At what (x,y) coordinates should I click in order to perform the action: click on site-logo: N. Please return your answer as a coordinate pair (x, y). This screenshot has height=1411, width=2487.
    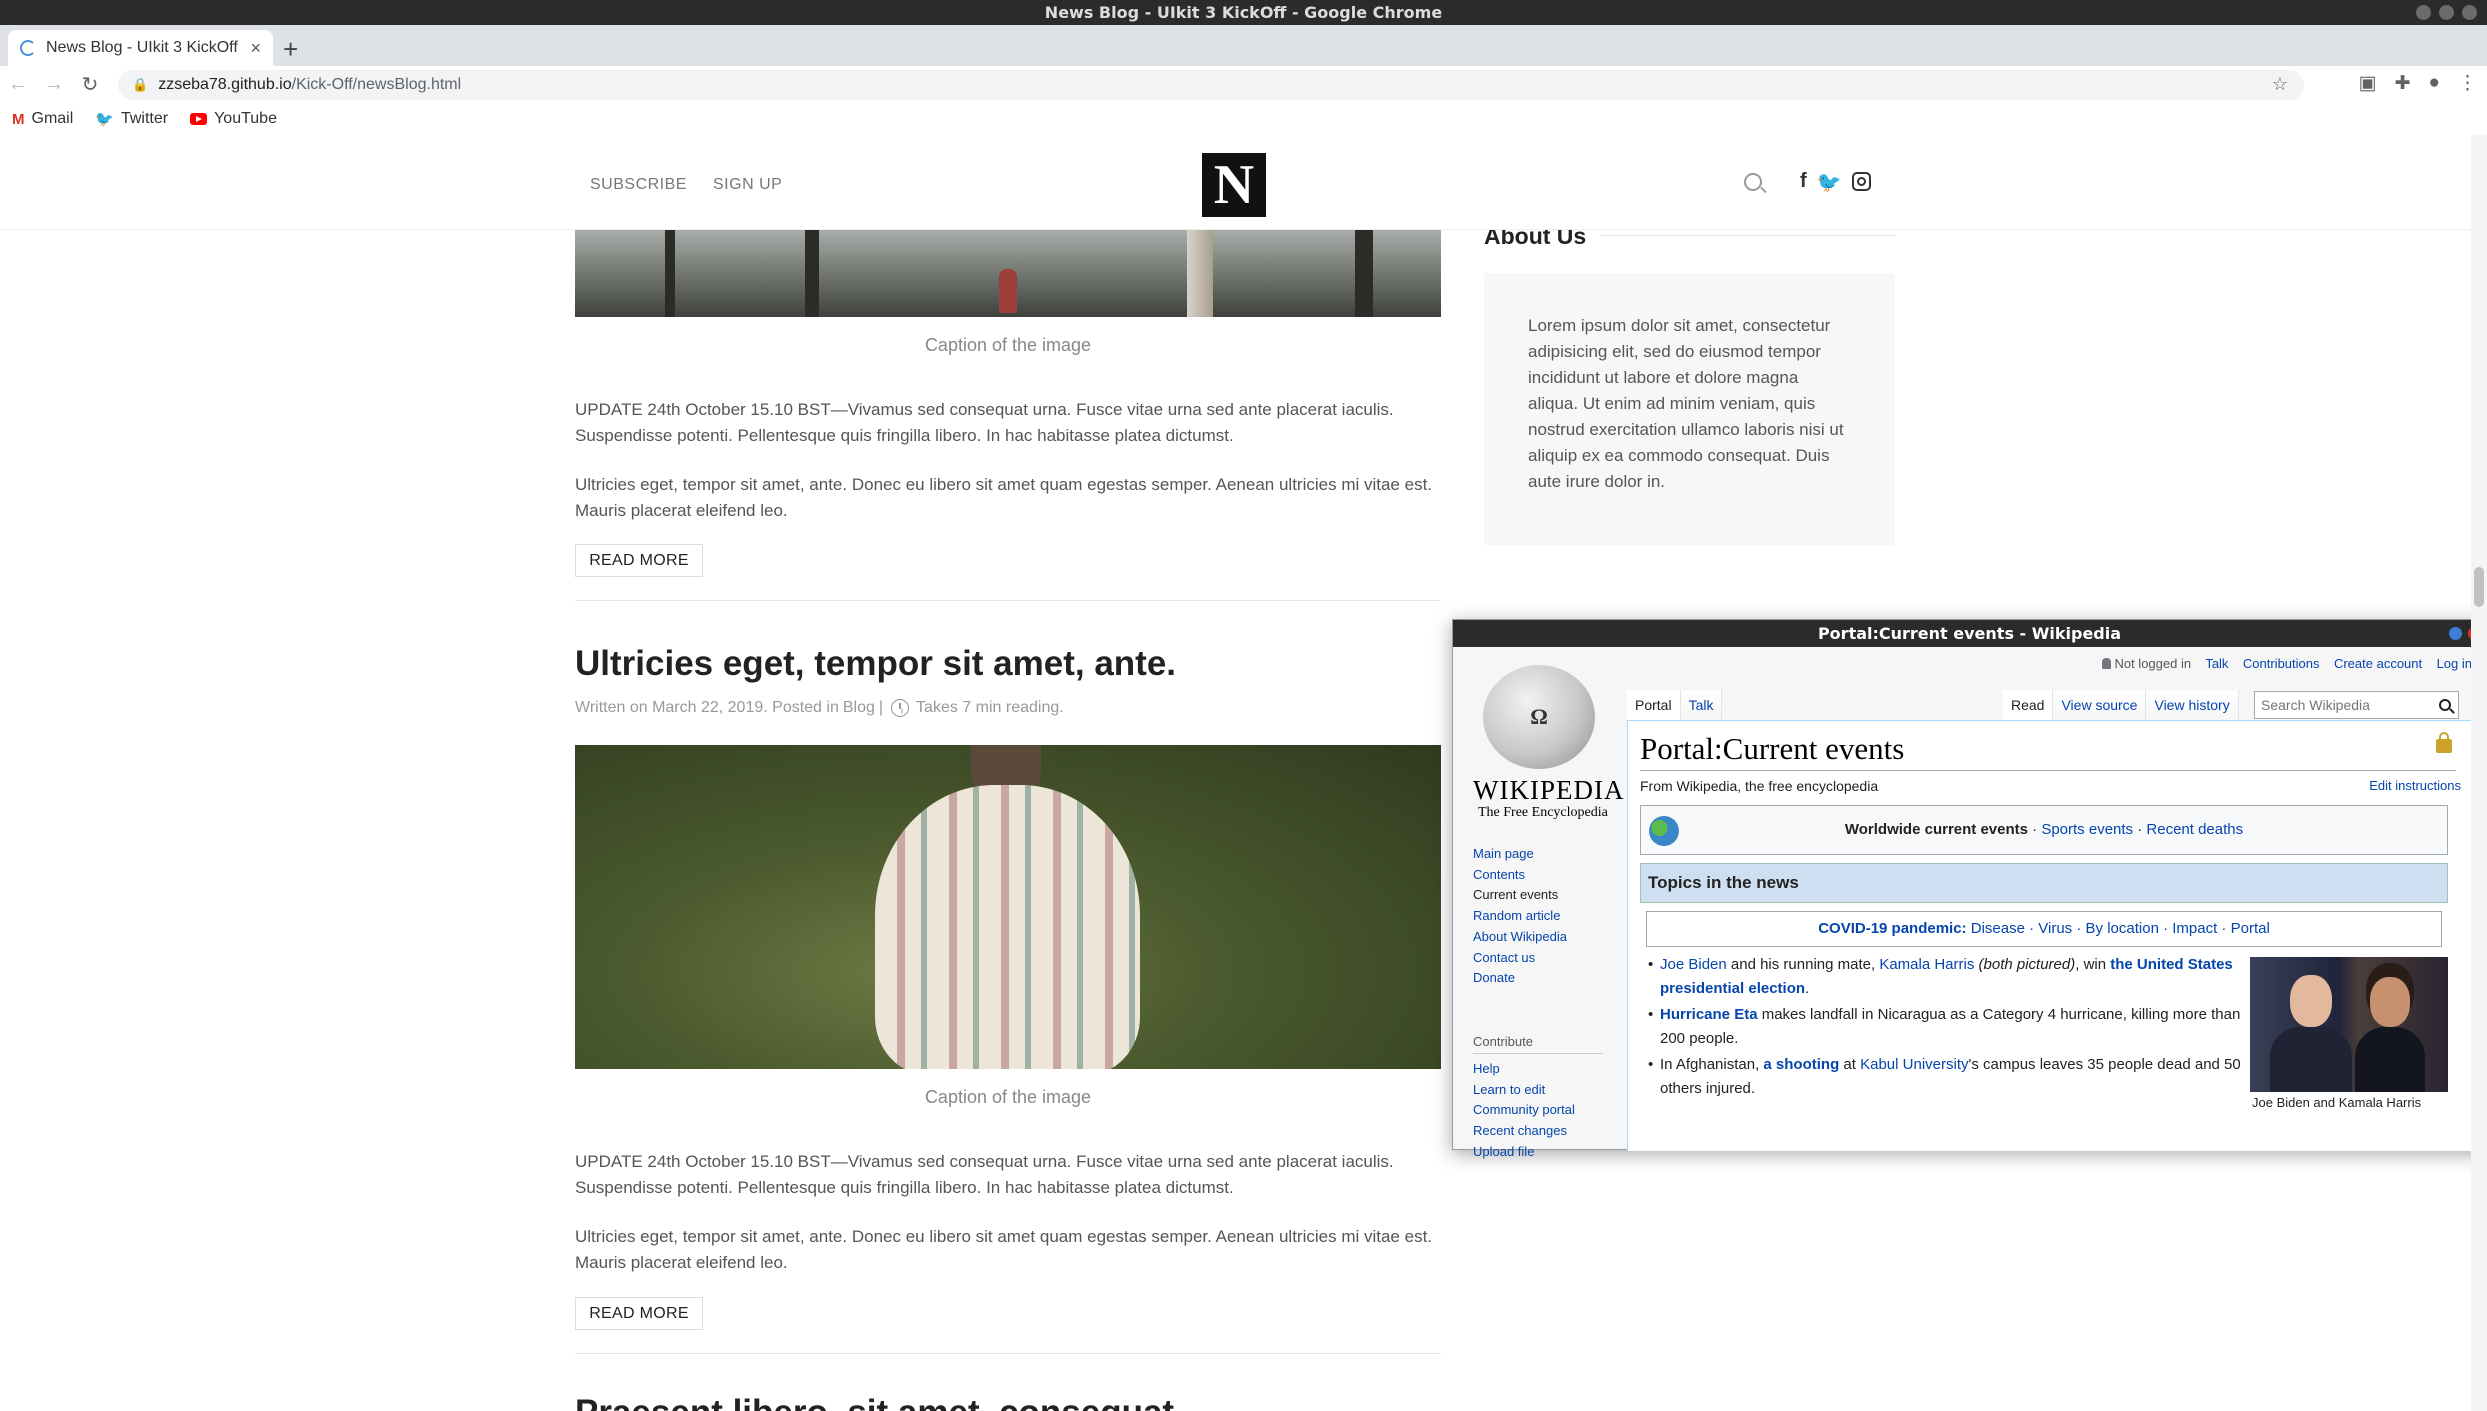
    Looking at the image, I should click on (1234, 185).